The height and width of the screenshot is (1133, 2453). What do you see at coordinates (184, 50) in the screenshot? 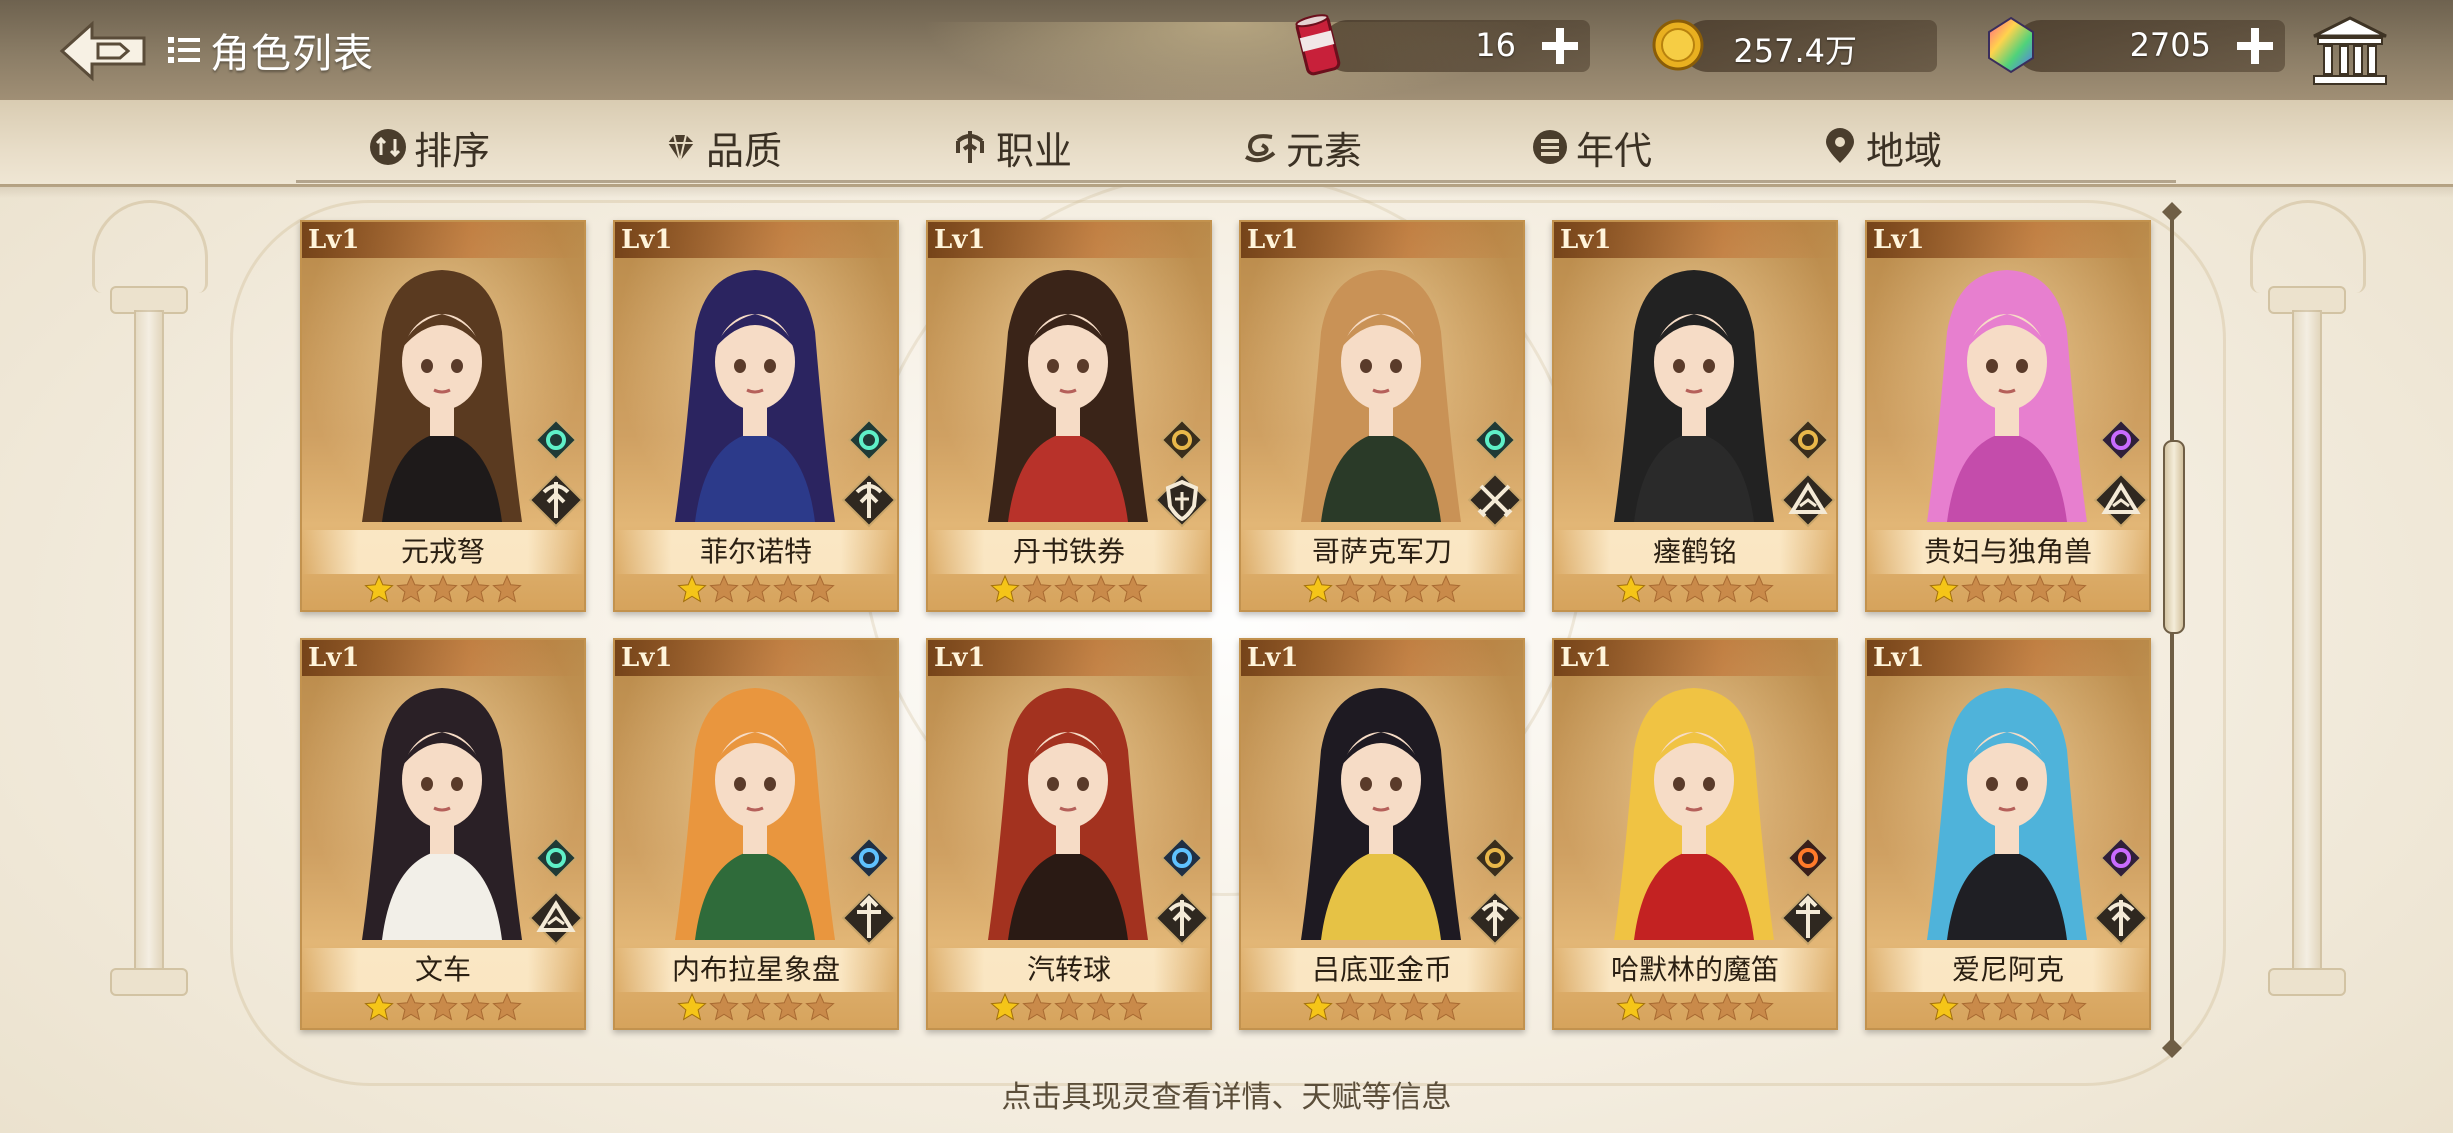
I see `list-icon` at bounding box center [184, 50].